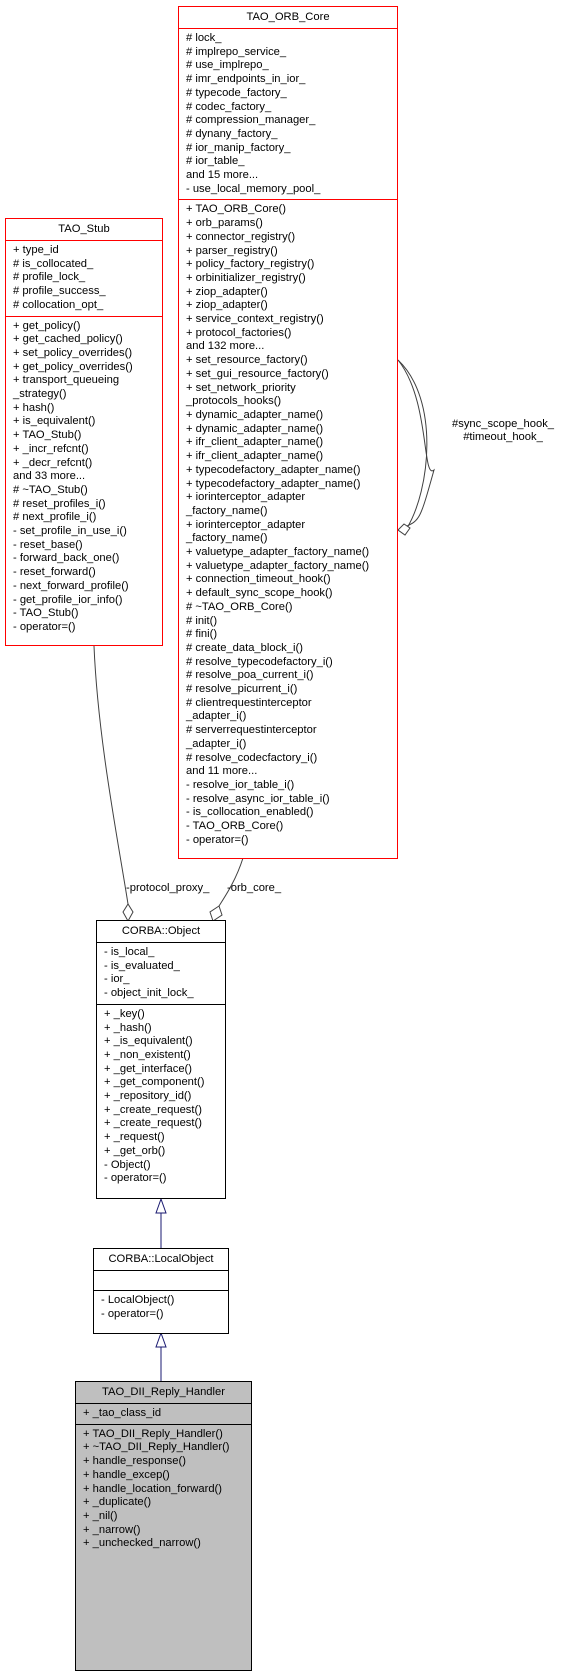 This screenshot has height=1677, width=579. Describe the element at coordinates (85, 368) in the screenshot. I see `method-item: + get_policy_overrides()` at that location.